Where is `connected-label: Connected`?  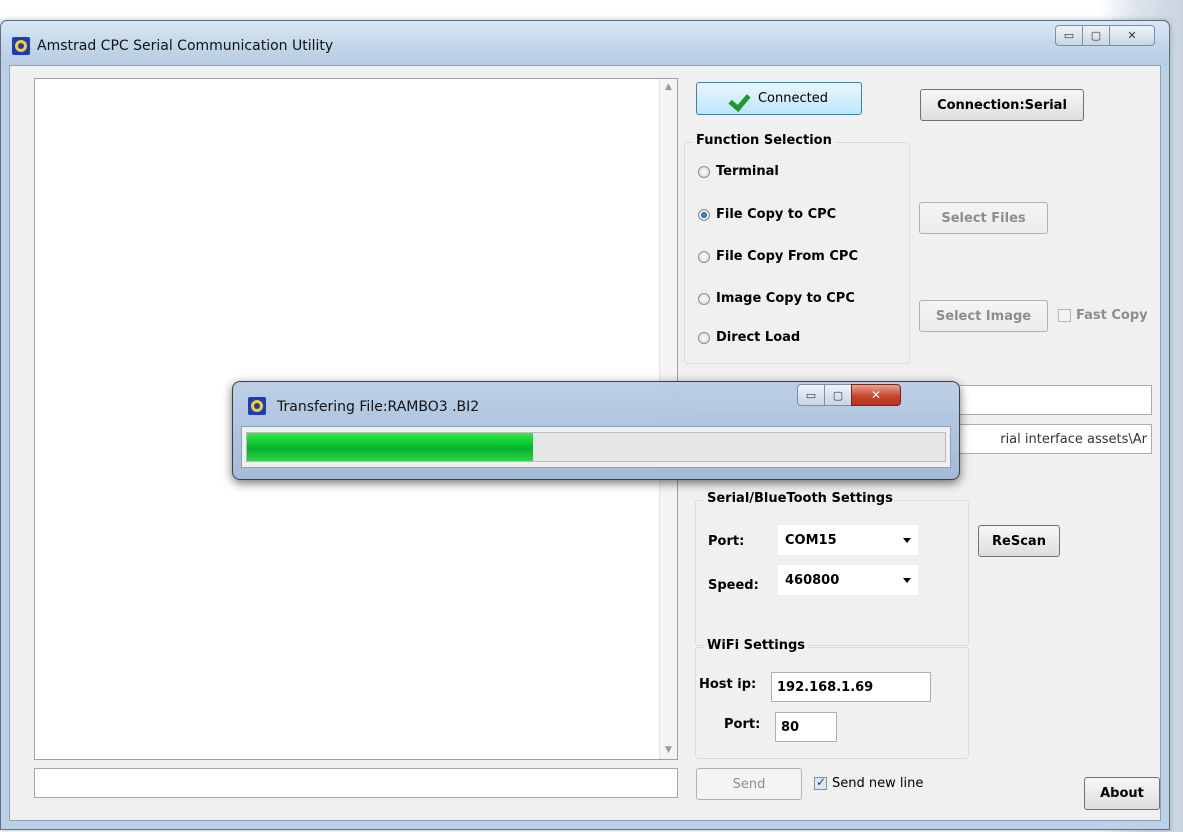 connected-label: Connected is located at coordinates (792, 98).